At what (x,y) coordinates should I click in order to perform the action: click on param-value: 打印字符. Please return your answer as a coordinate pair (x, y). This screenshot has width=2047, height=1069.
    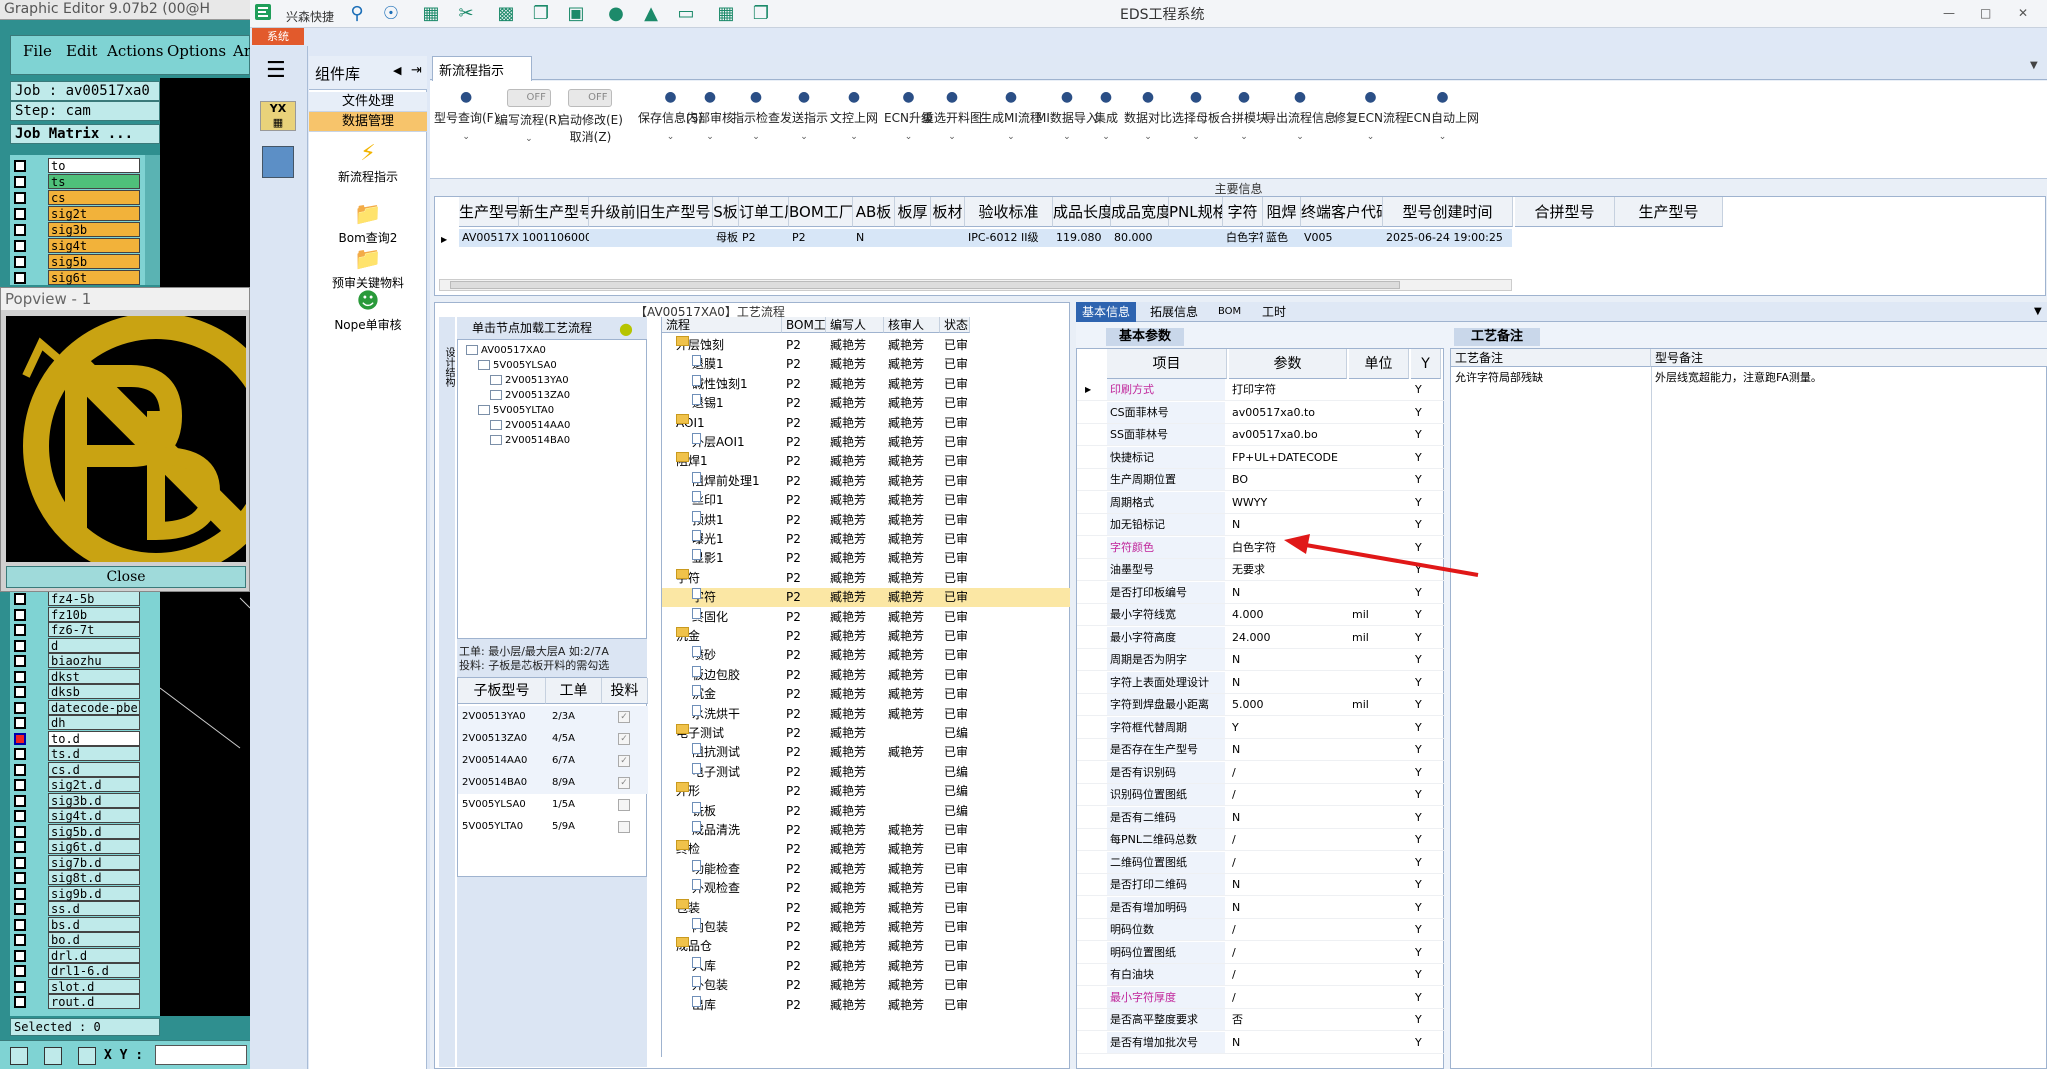
    Looking at the image, I should click on (1288, 389).